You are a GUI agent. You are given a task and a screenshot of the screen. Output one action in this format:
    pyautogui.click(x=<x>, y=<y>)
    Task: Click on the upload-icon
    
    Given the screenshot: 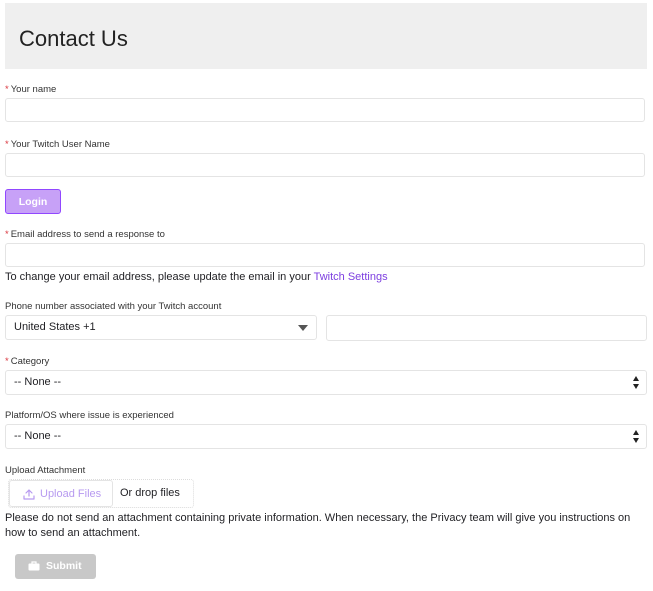 What is the action you would take?
    pyautogui.click(x=29, y=494)
    